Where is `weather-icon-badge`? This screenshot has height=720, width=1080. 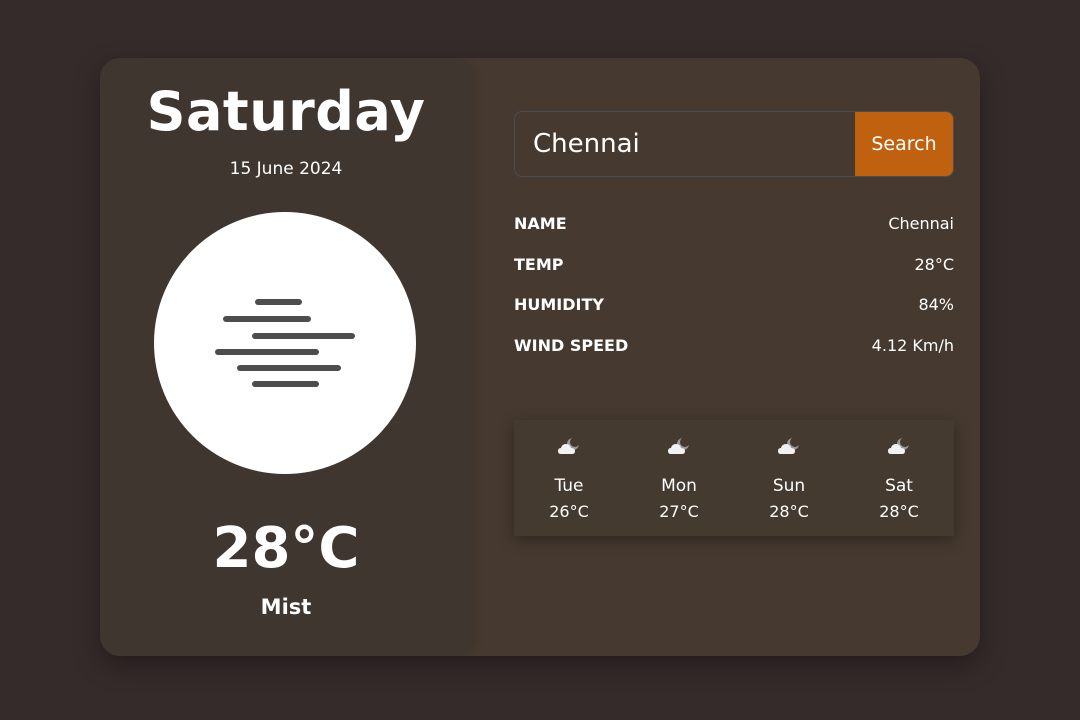 weather-icon-badge is located at coordinates (285, 343).